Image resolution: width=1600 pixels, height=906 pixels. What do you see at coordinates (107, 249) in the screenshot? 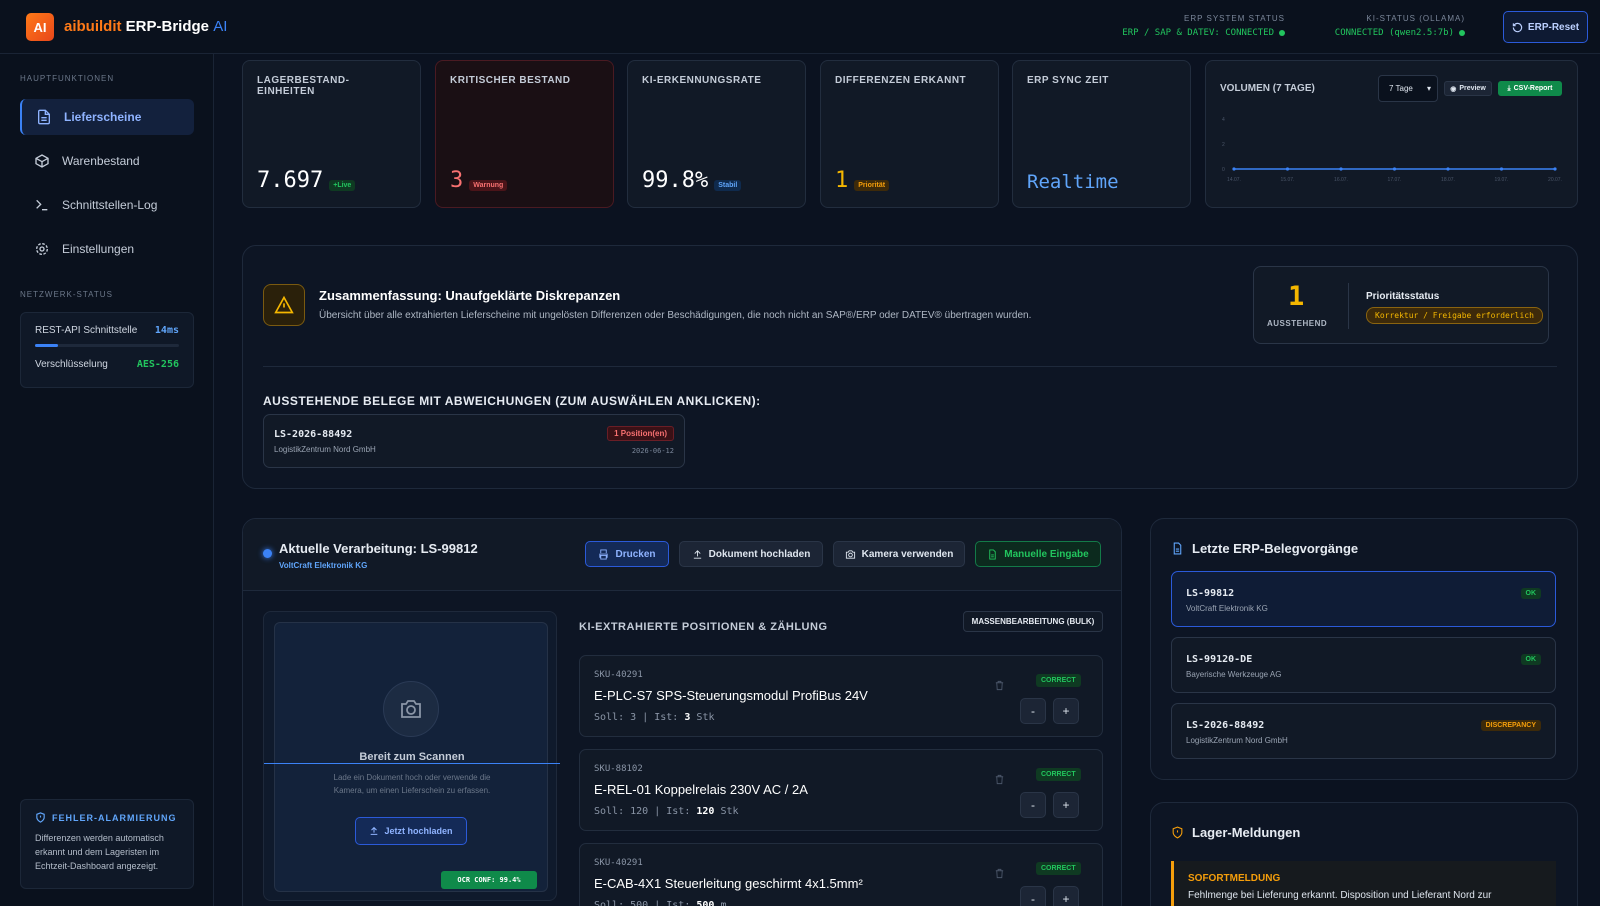
I see `sidebar-item-einstellungen: Einstellungen` at bounding box center [107, 249].